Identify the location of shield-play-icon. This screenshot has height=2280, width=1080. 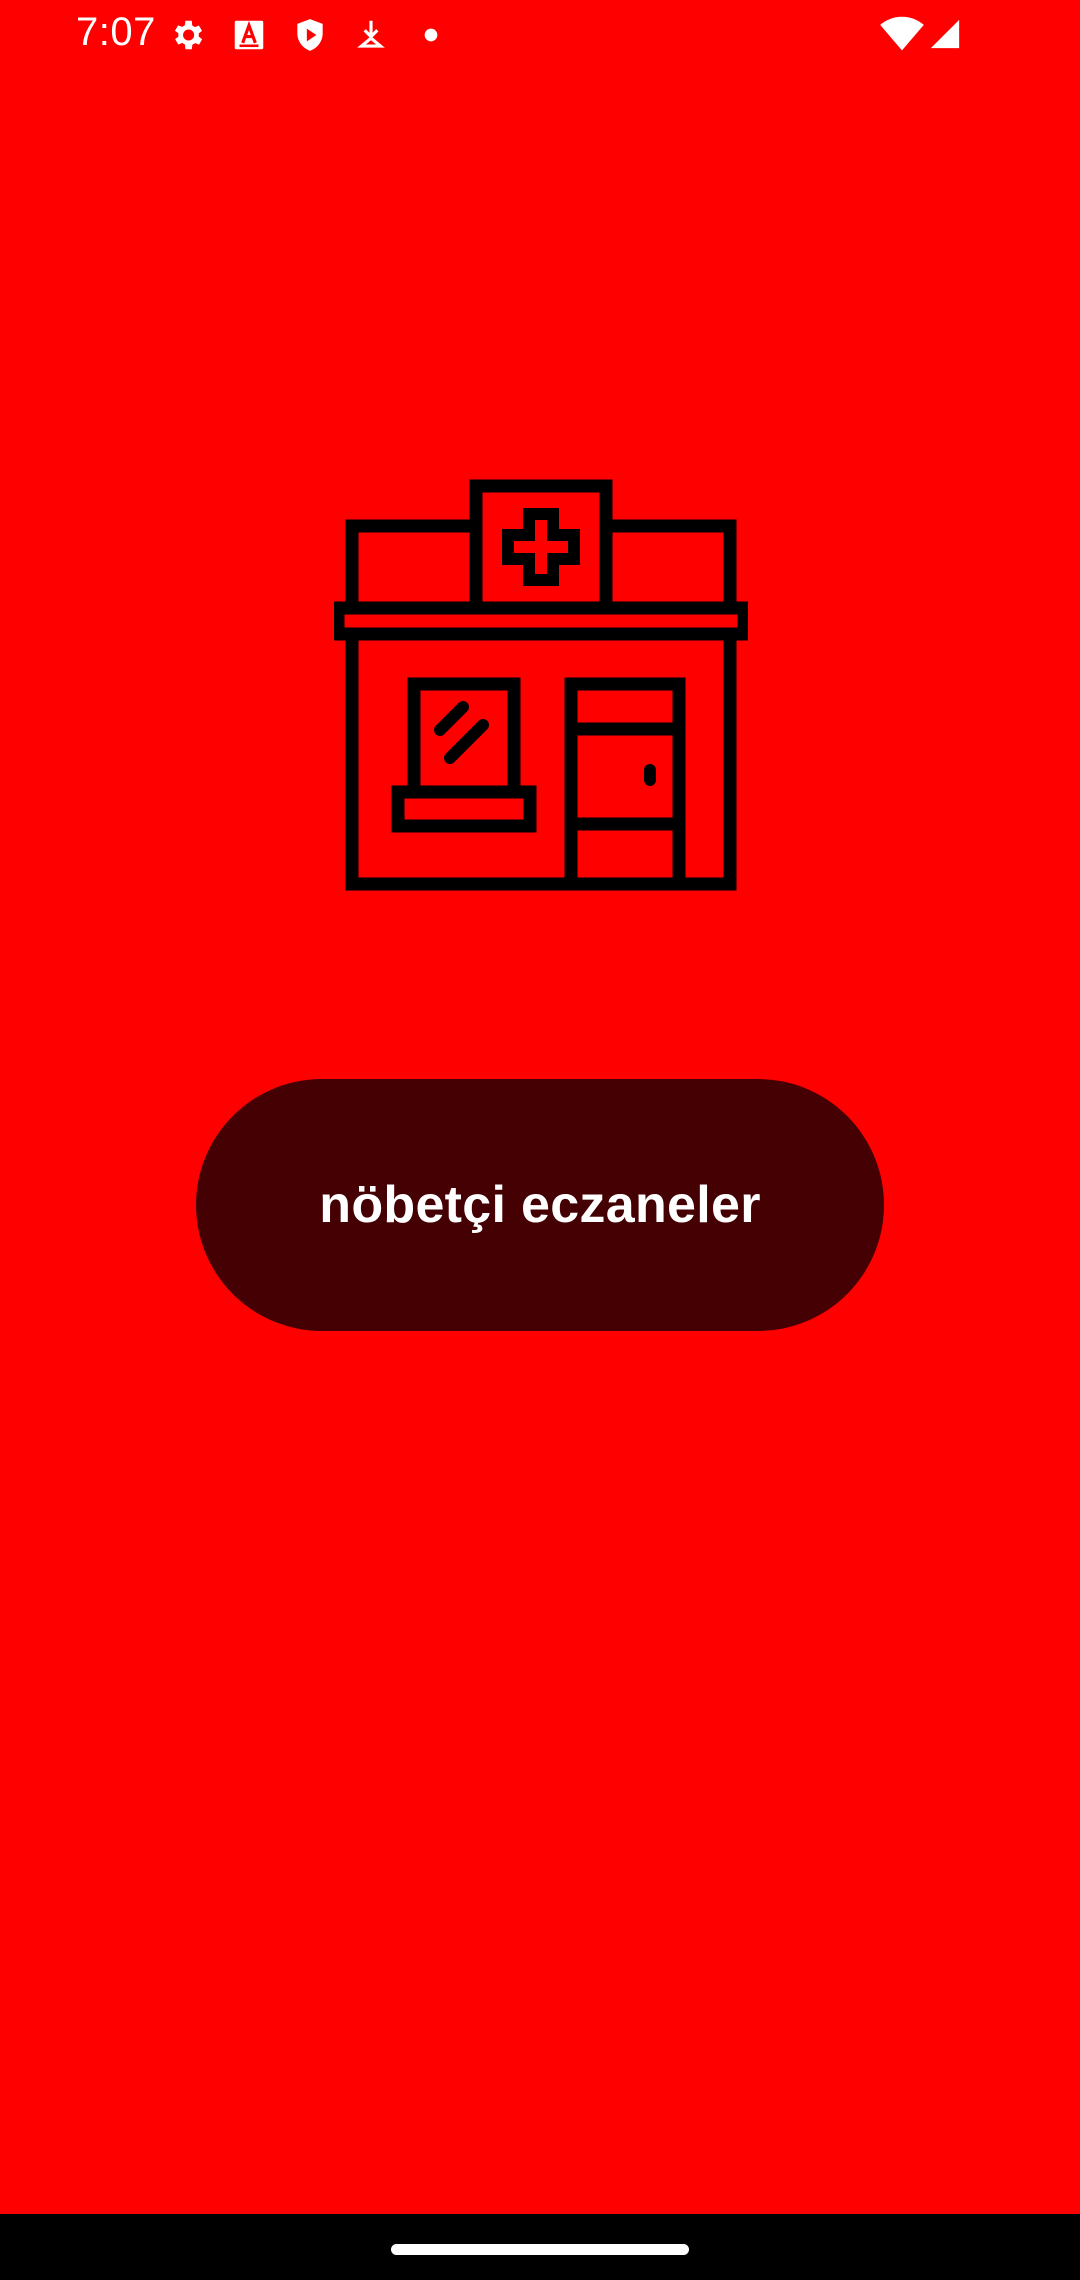
(310, 35).